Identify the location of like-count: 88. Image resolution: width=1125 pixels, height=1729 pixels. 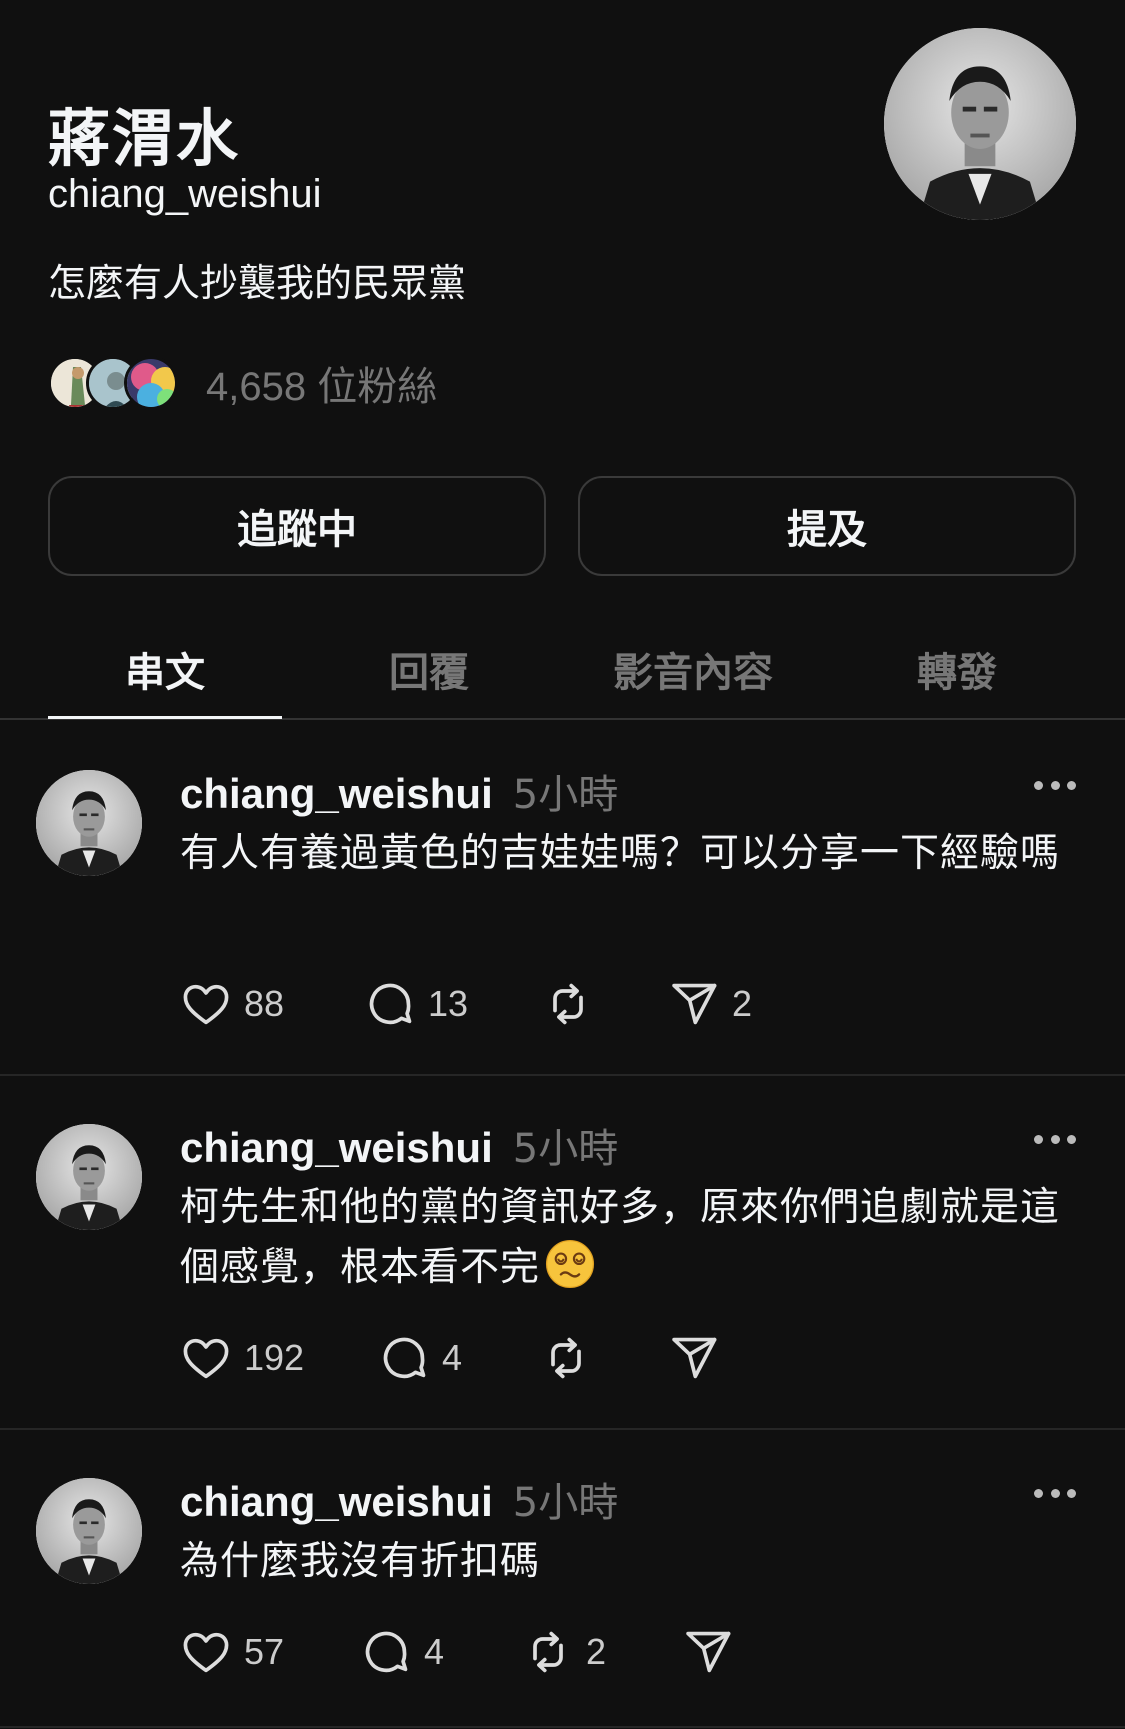
(264, 1003).